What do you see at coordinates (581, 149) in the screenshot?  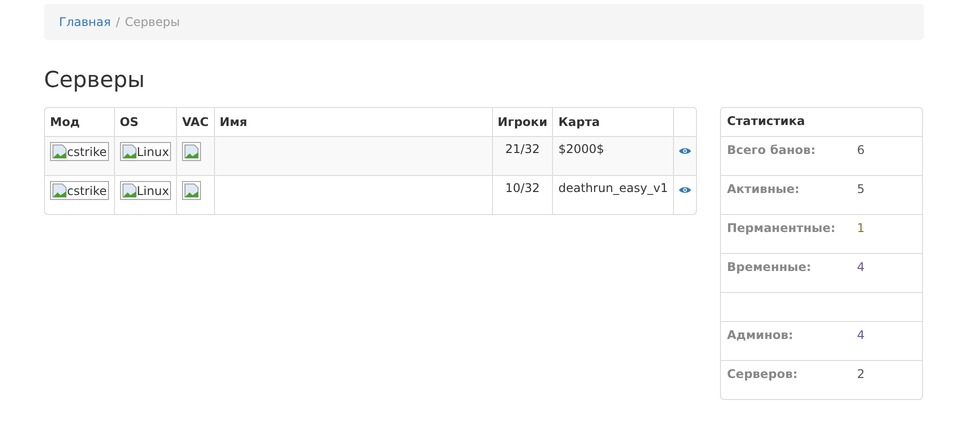 I see `map-name: $2000$` at bounding box center [581, 149].